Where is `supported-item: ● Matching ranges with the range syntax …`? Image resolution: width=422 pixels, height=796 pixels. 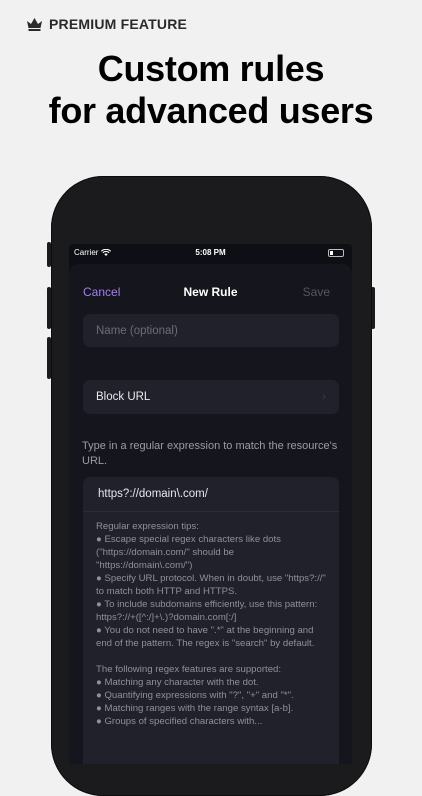
supported-item: ● Matching ranges with the range syntax … is located at coordinates (195, 708).